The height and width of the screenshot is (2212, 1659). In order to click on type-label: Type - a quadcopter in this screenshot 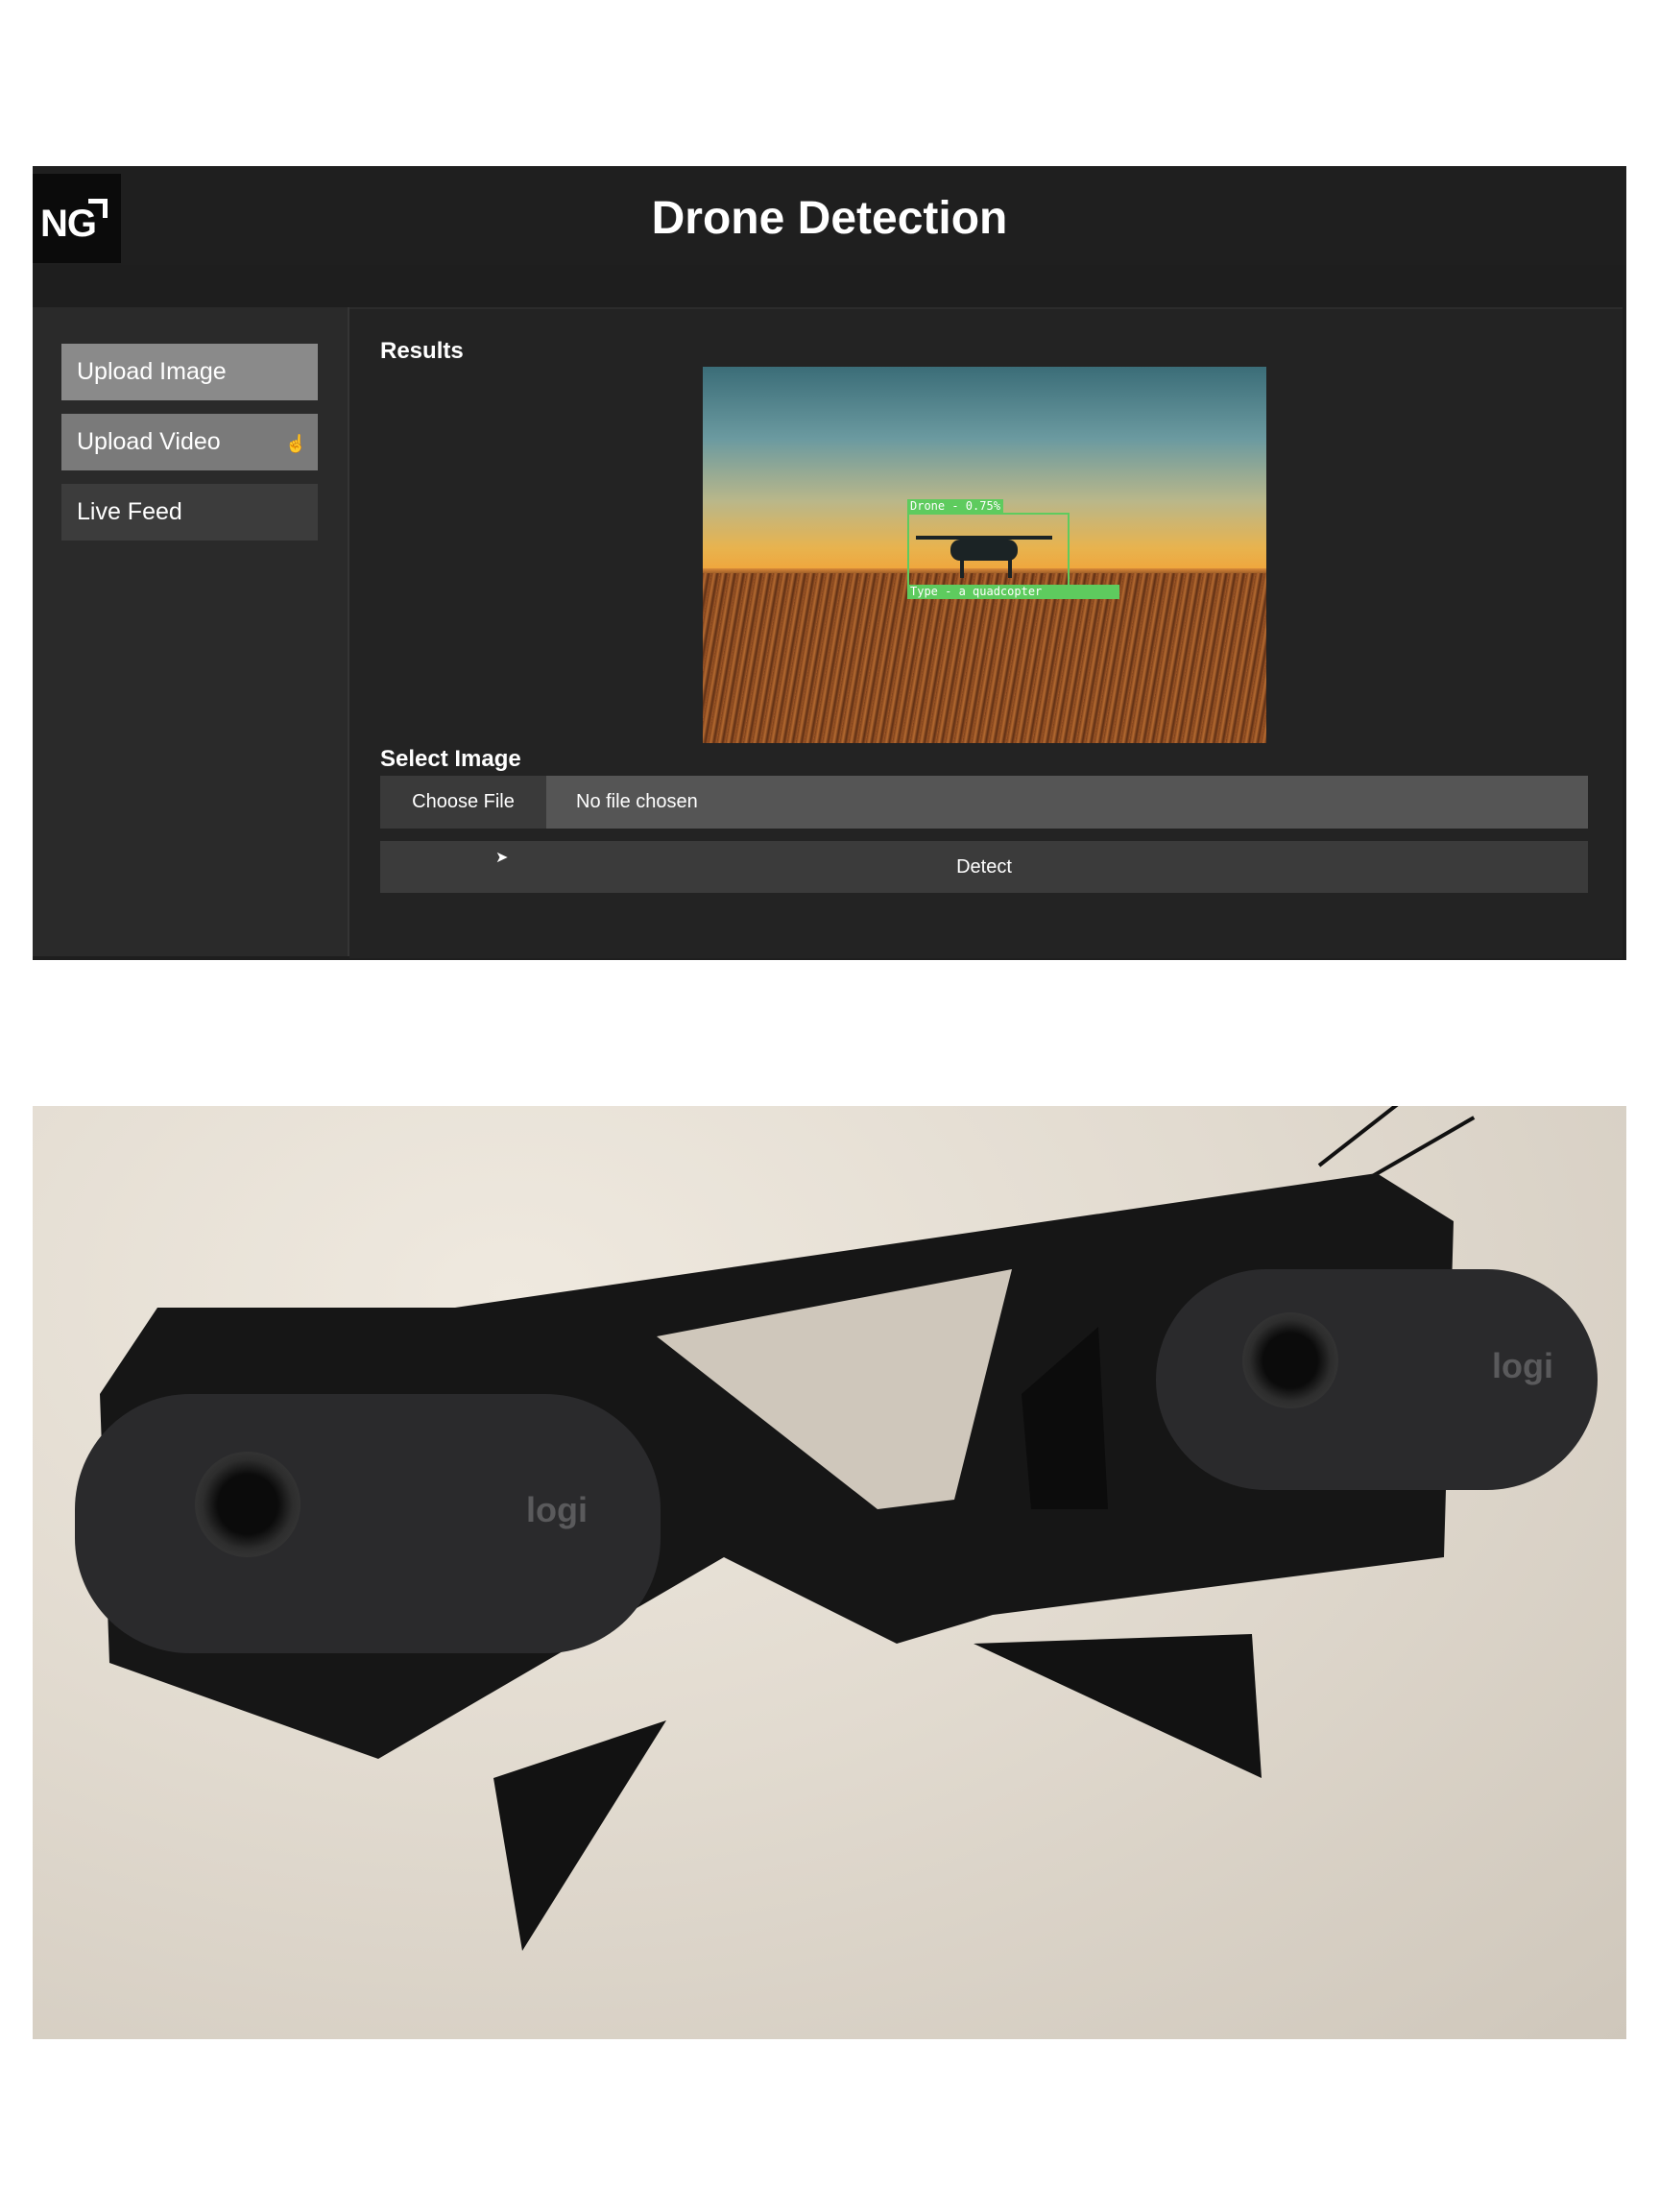, I will do `click(1013, 592)`.